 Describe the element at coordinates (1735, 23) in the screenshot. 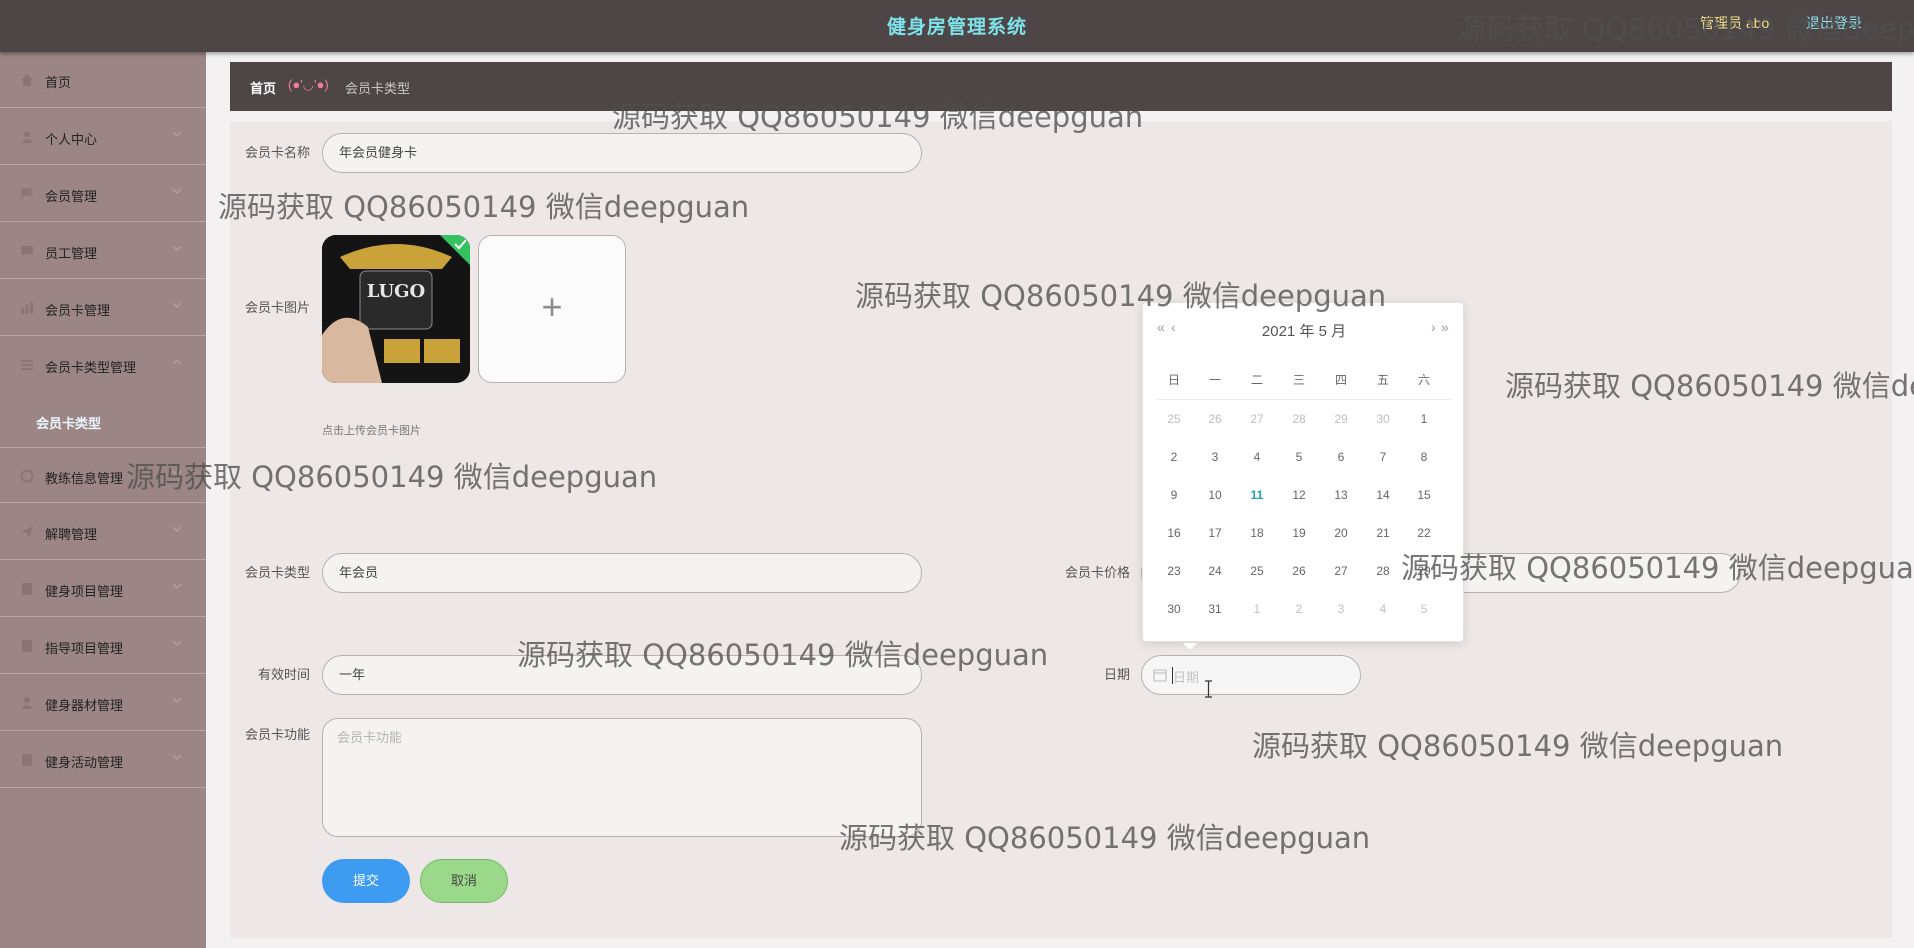

I see `user-label: 管理员 abo` at that location.